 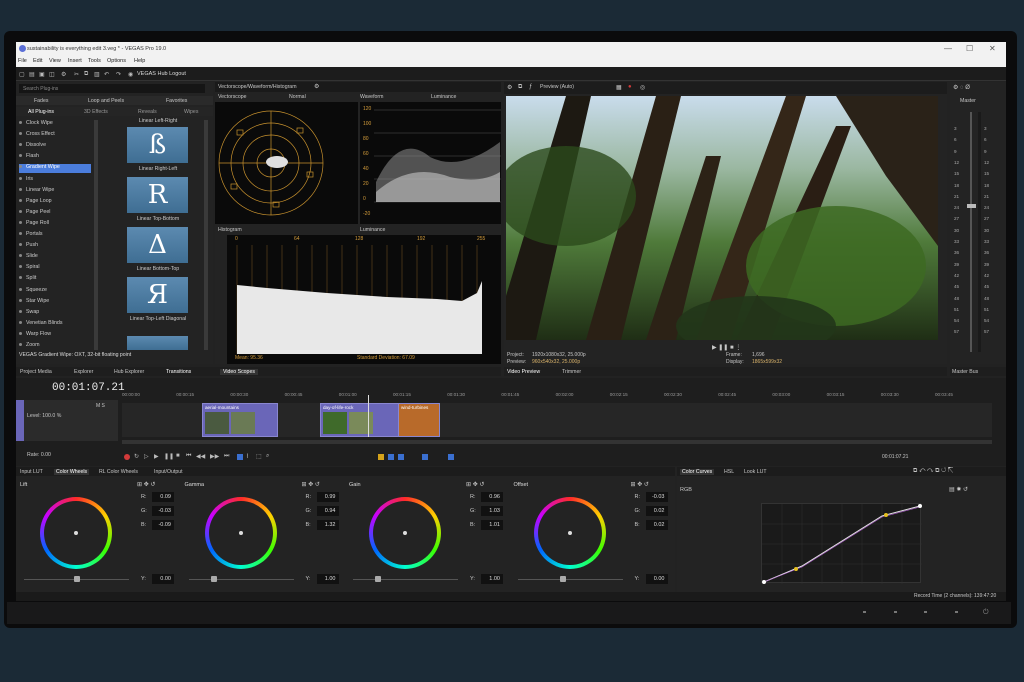 What do you see at coordinates (841, 543) in the screenshot?
I see `curve-graph` at bounding box center [841, 543].